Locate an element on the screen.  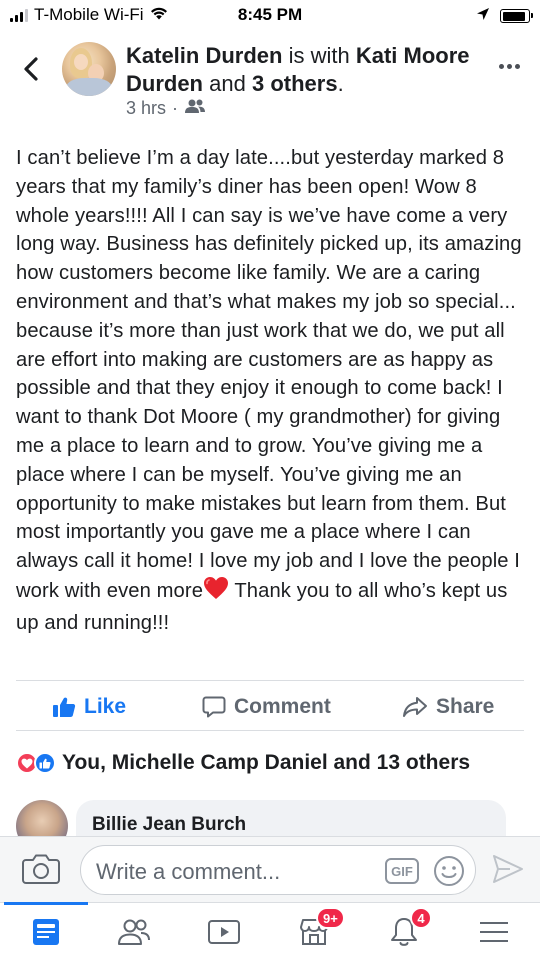
others-link: 3 others is located at coordinates (295, 83).